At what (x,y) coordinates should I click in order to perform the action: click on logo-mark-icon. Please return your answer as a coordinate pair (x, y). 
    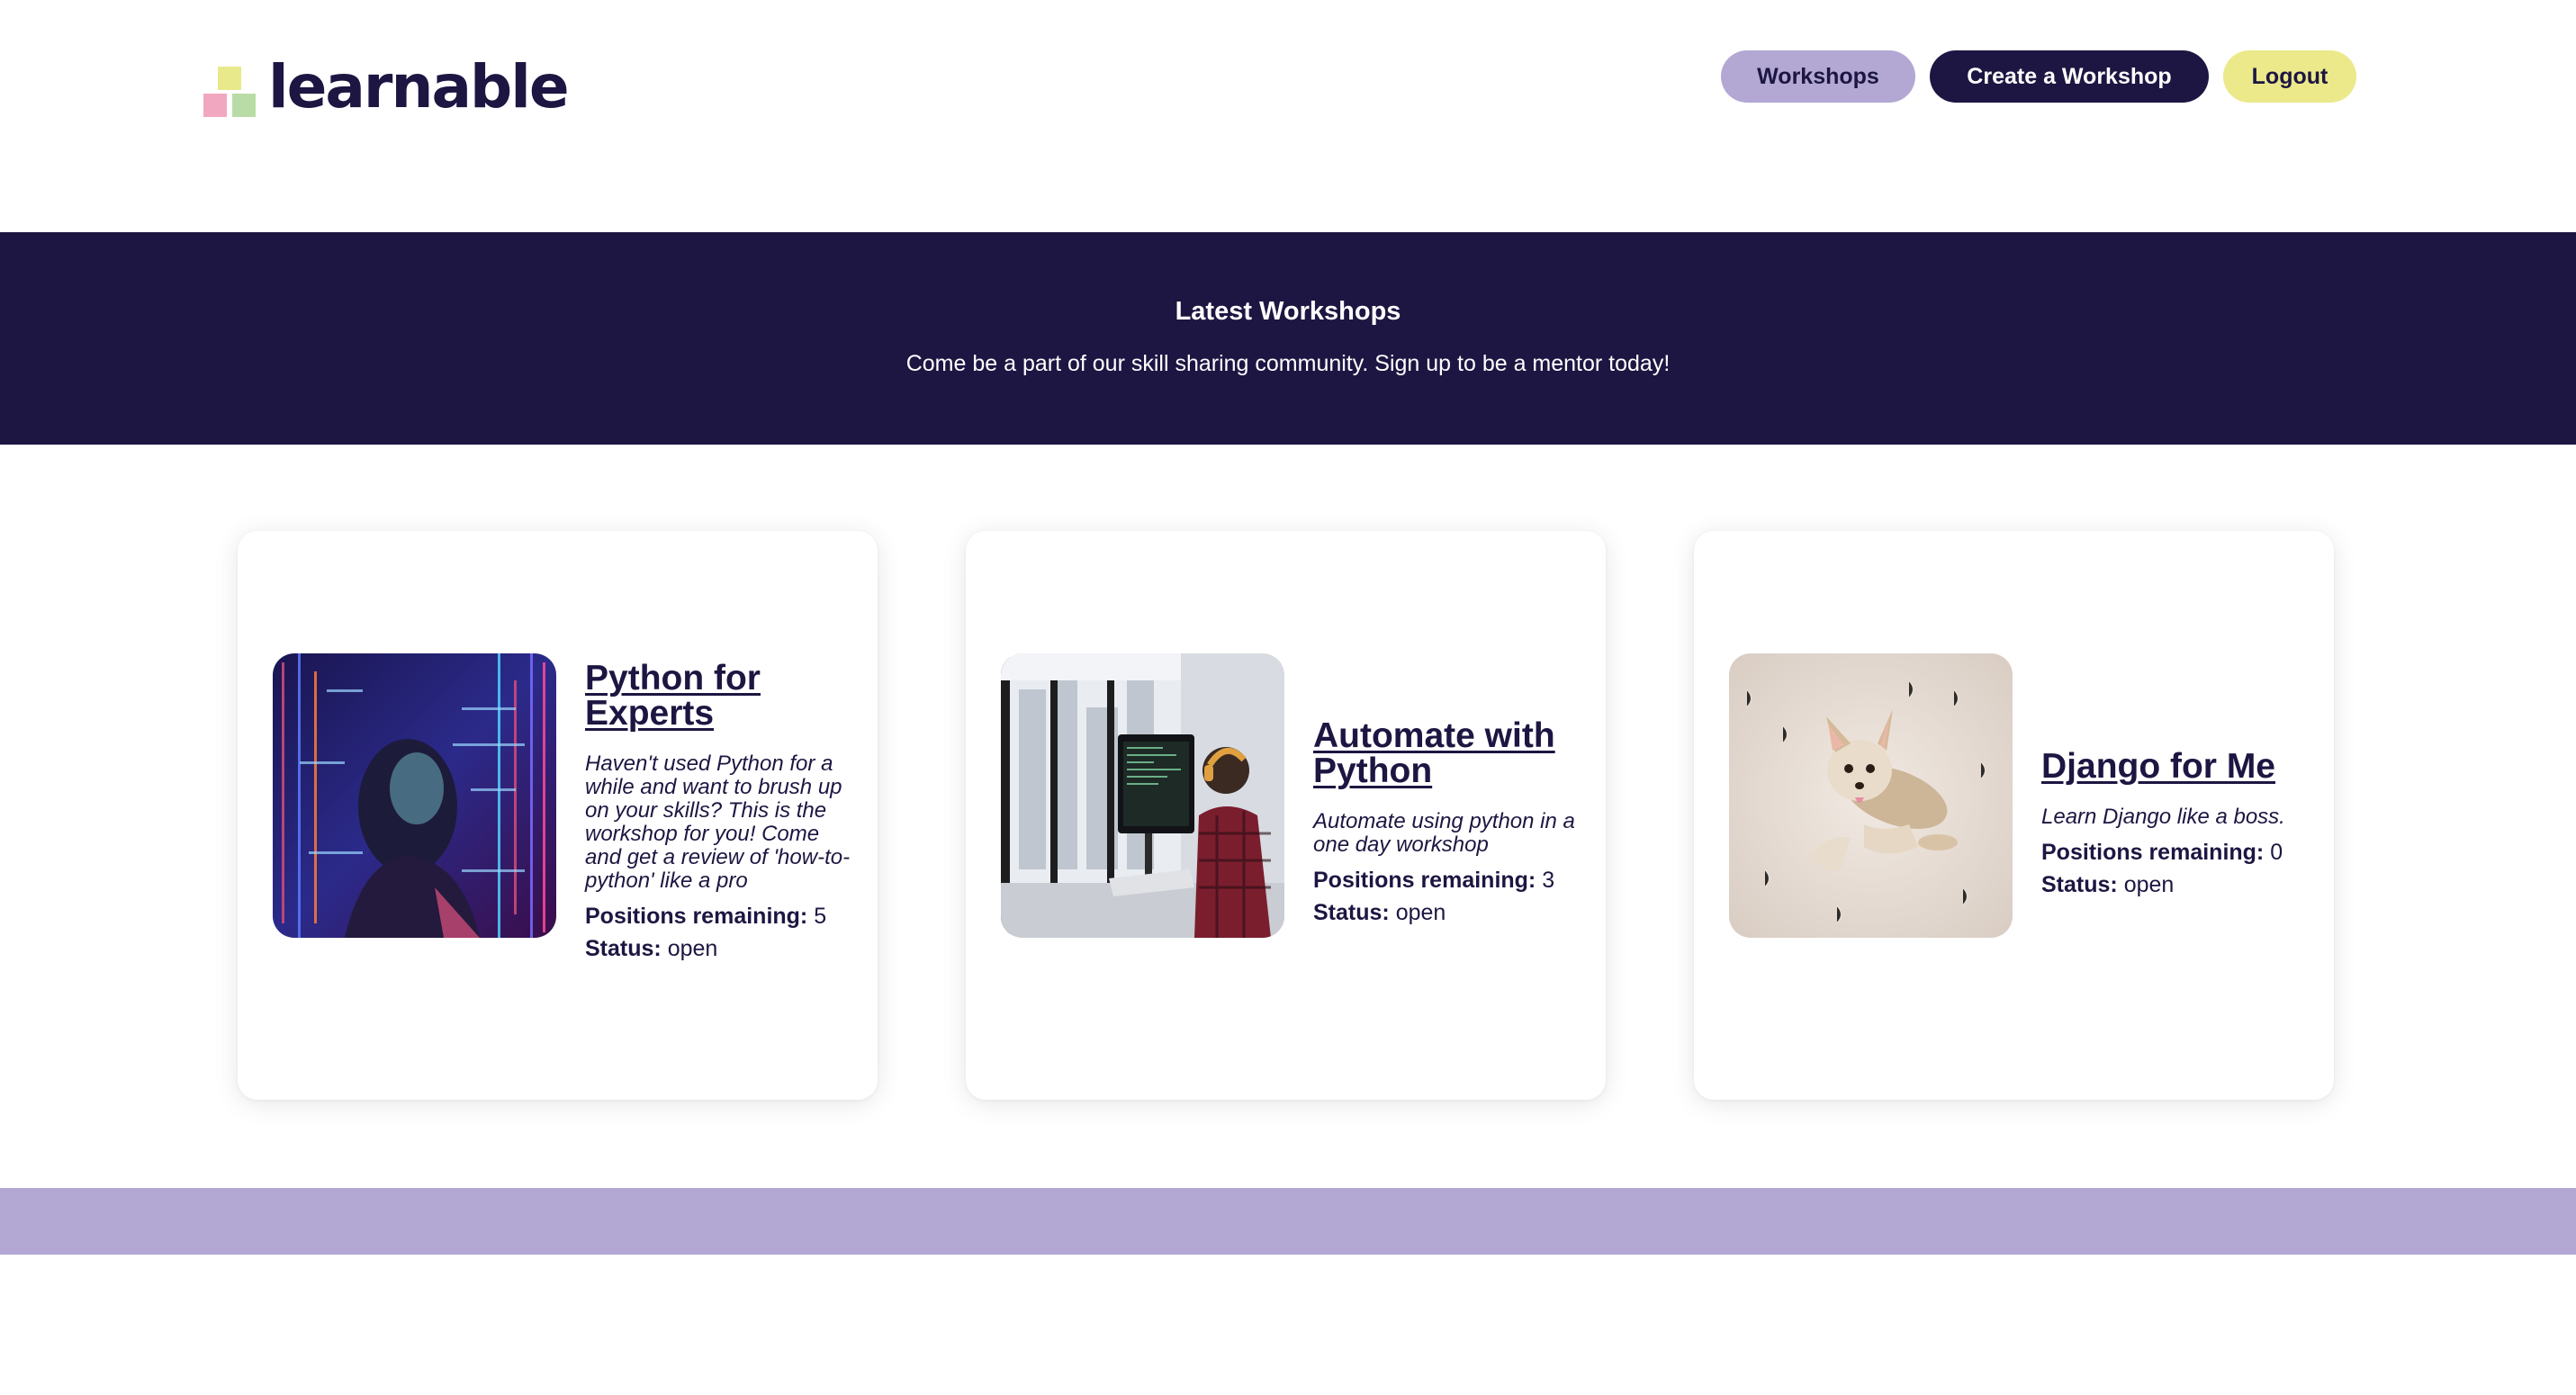
    Looking at the image, I should click on (229, 88).